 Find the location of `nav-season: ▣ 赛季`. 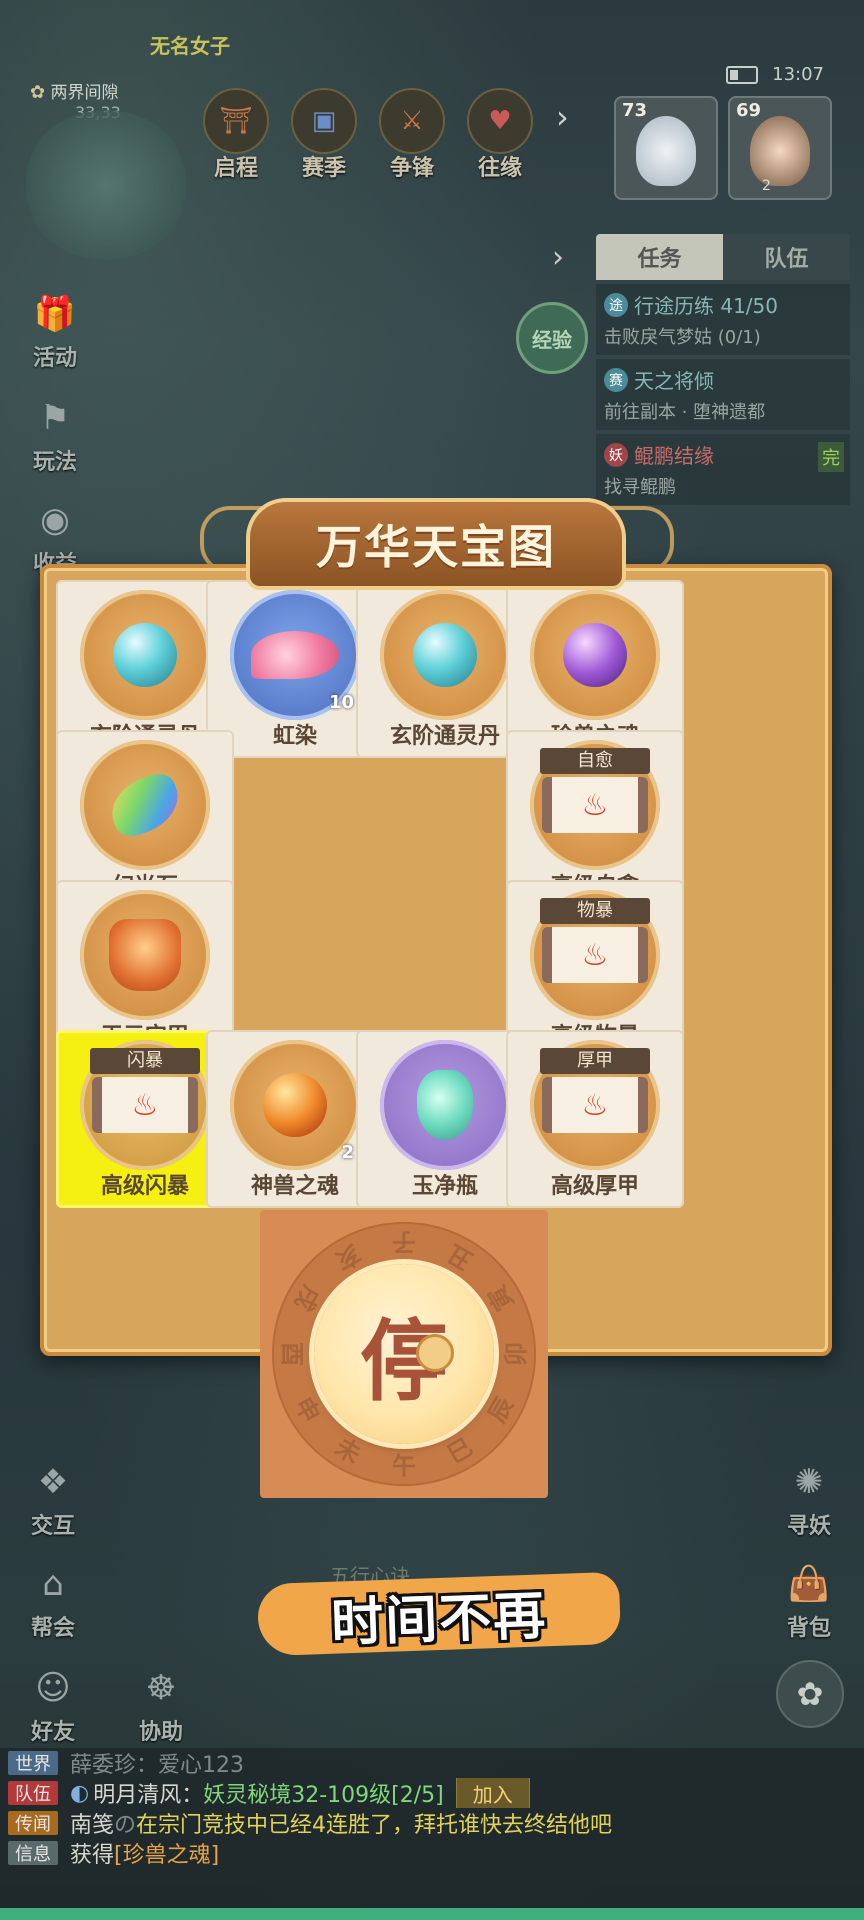

nav-season: ▣ 赛季 is located at coordinates (324, 135).